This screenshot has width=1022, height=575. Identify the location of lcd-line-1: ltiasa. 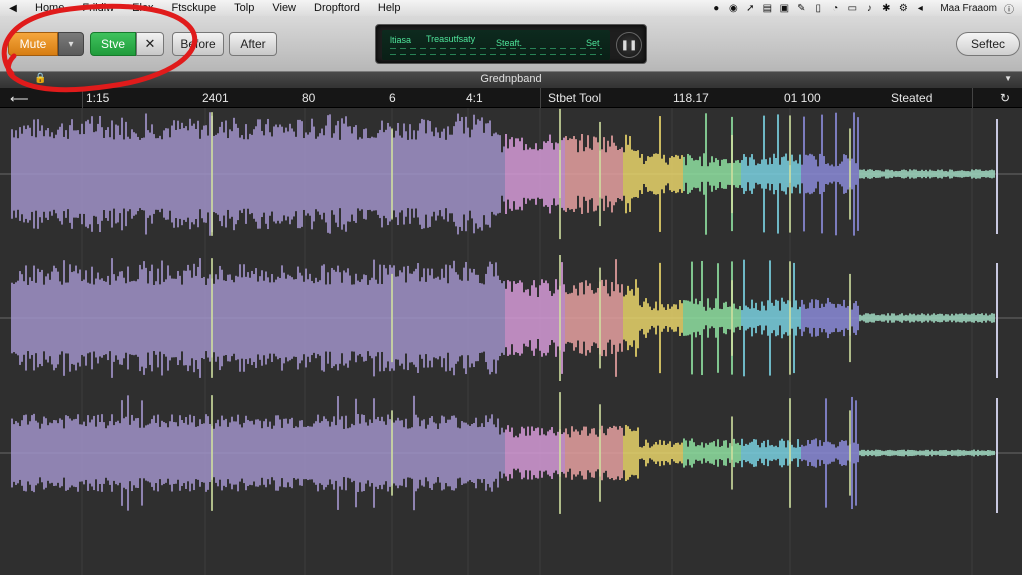
(401, 40).